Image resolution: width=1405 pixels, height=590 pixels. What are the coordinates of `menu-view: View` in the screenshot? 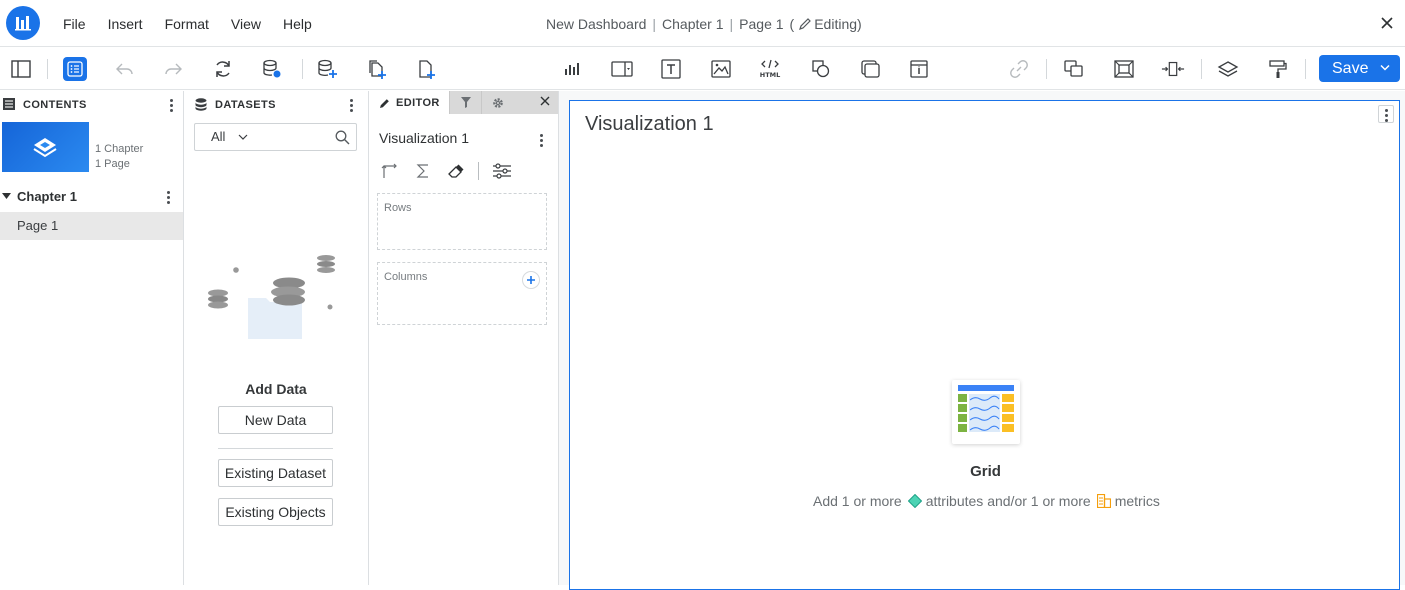 It's located at (246, 24).